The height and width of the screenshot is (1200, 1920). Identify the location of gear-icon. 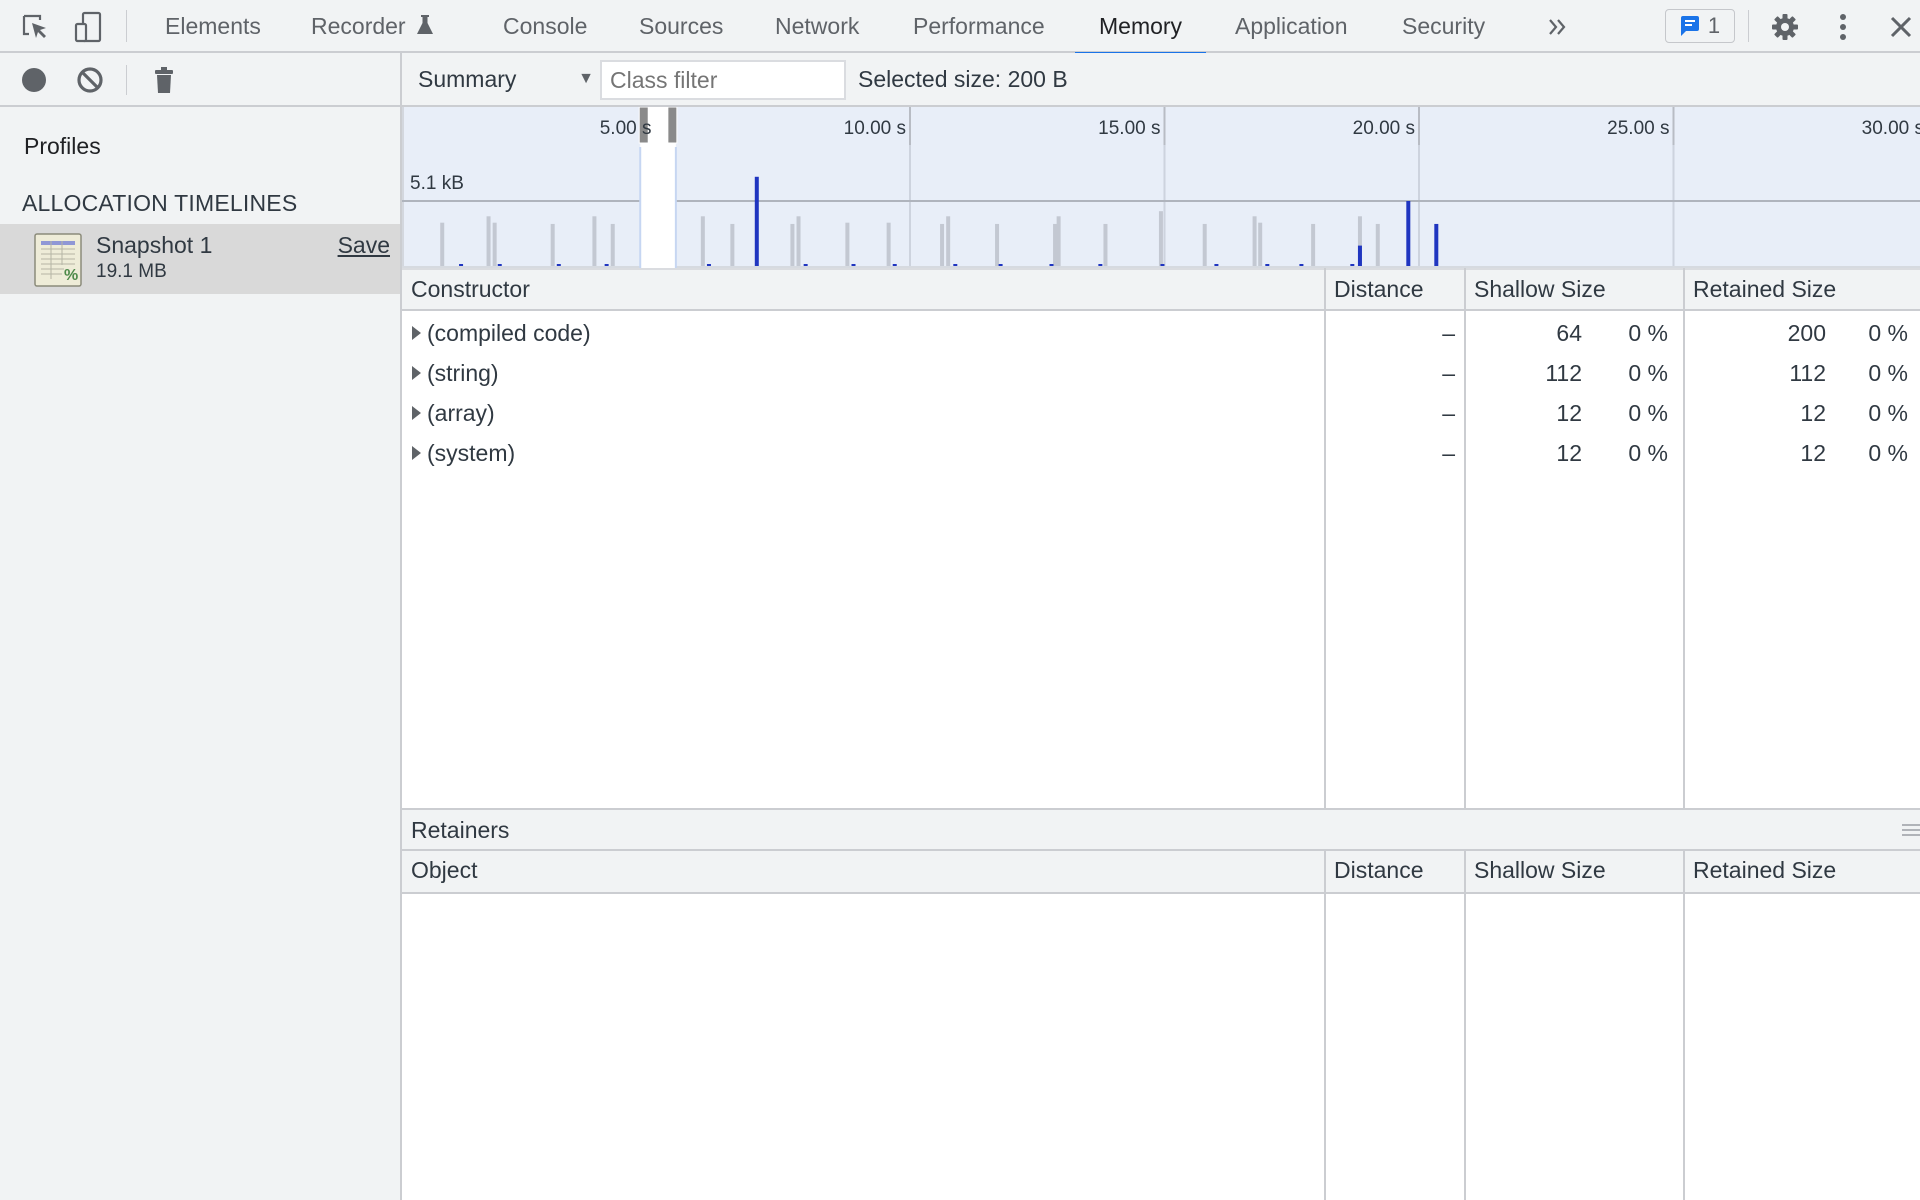
(1785, 27).